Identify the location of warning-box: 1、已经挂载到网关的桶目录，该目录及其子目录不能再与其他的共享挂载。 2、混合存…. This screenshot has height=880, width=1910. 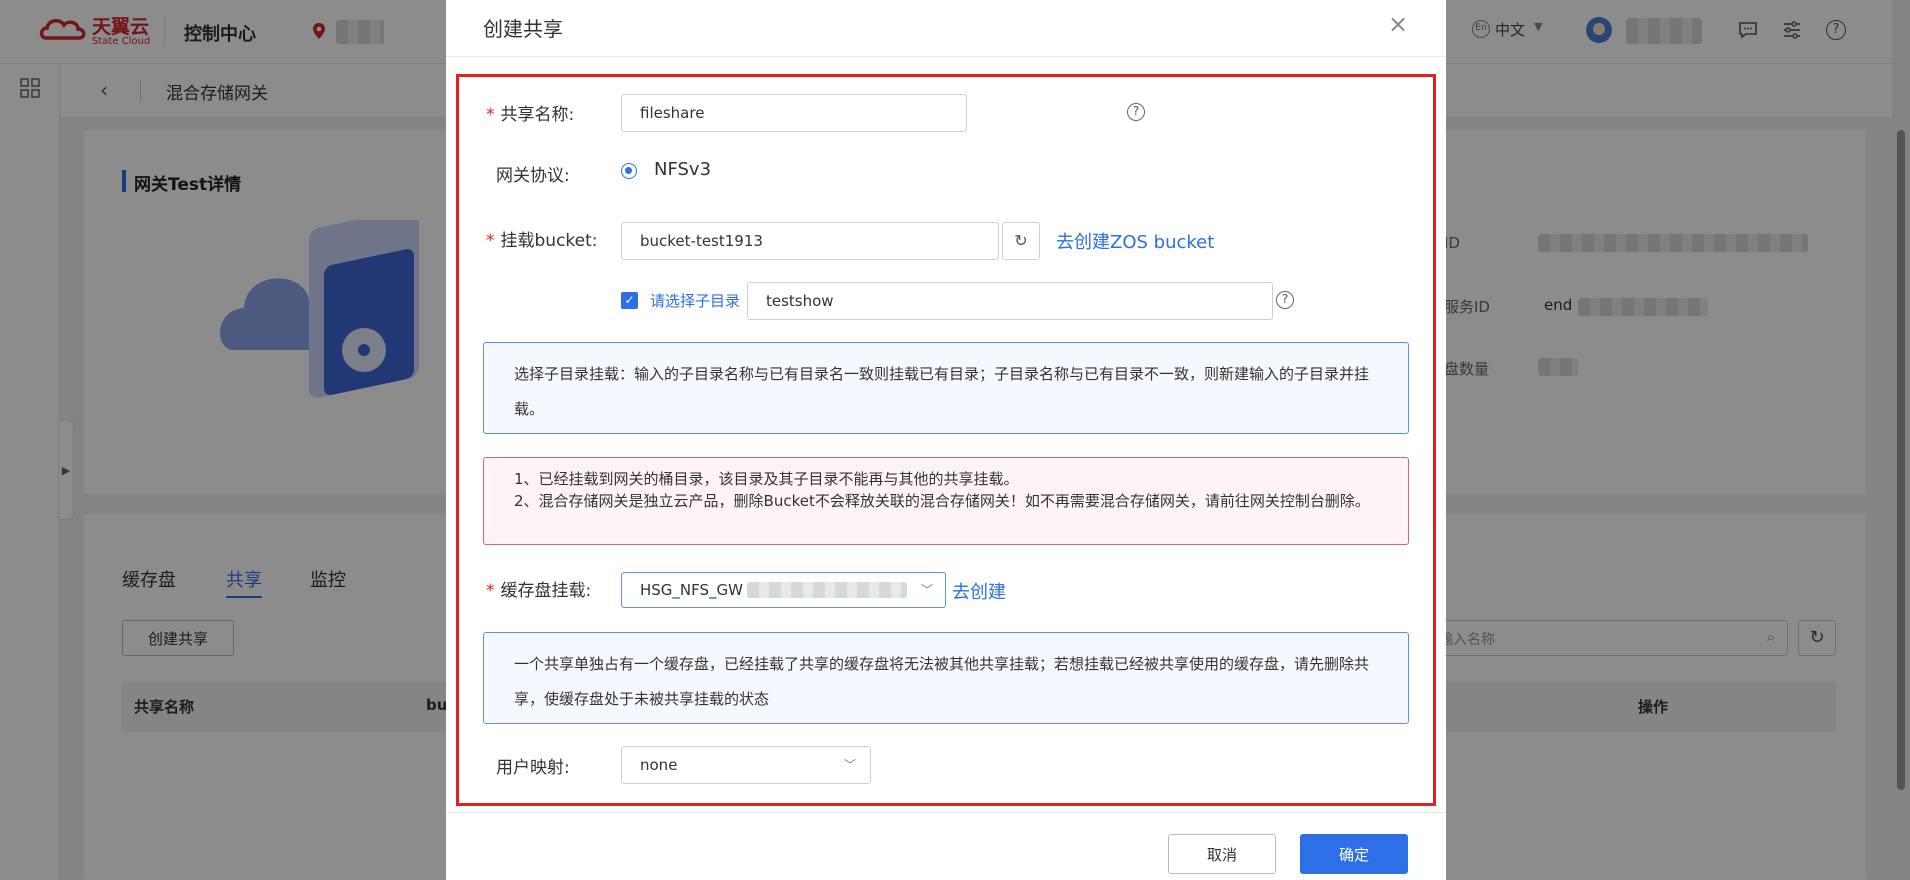
(946, 501).